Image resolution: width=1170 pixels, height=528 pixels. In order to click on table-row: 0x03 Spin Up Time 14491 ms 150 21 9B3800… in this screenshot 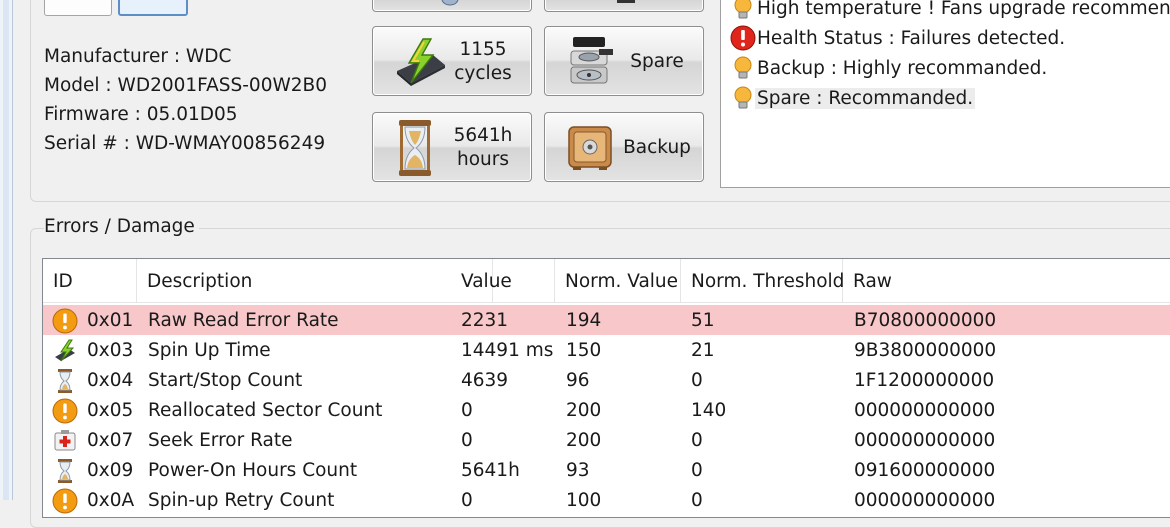, I will do `click(606, 350)`.